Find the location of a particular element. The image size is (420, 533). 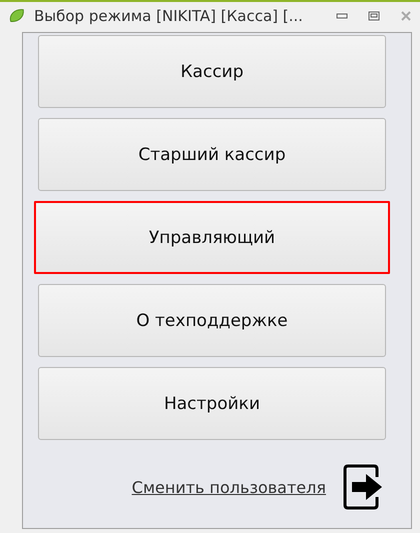

mode-button: Управляющий is located at coordinates (212, 237).